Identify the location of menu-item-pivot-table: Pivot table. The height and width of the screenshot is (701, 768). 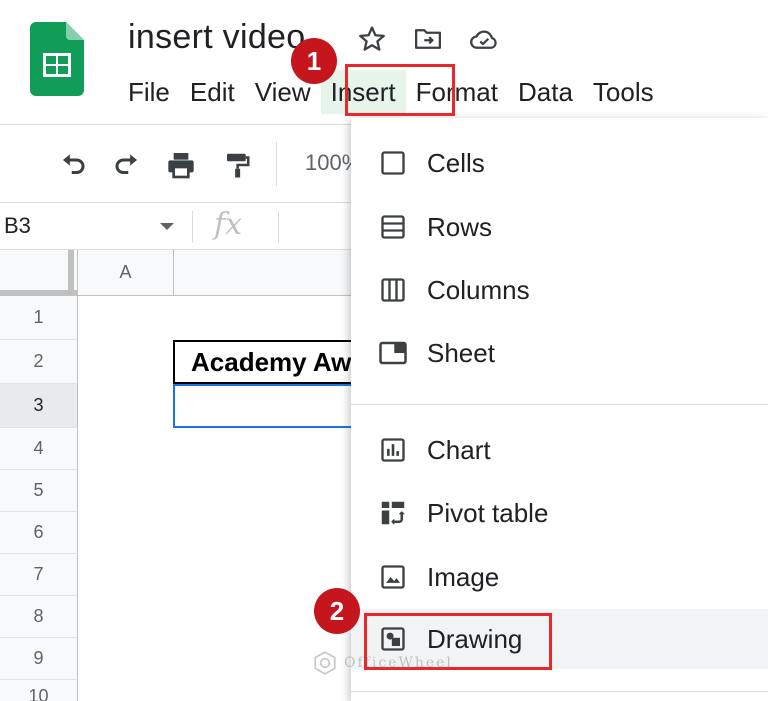
(559, 513).